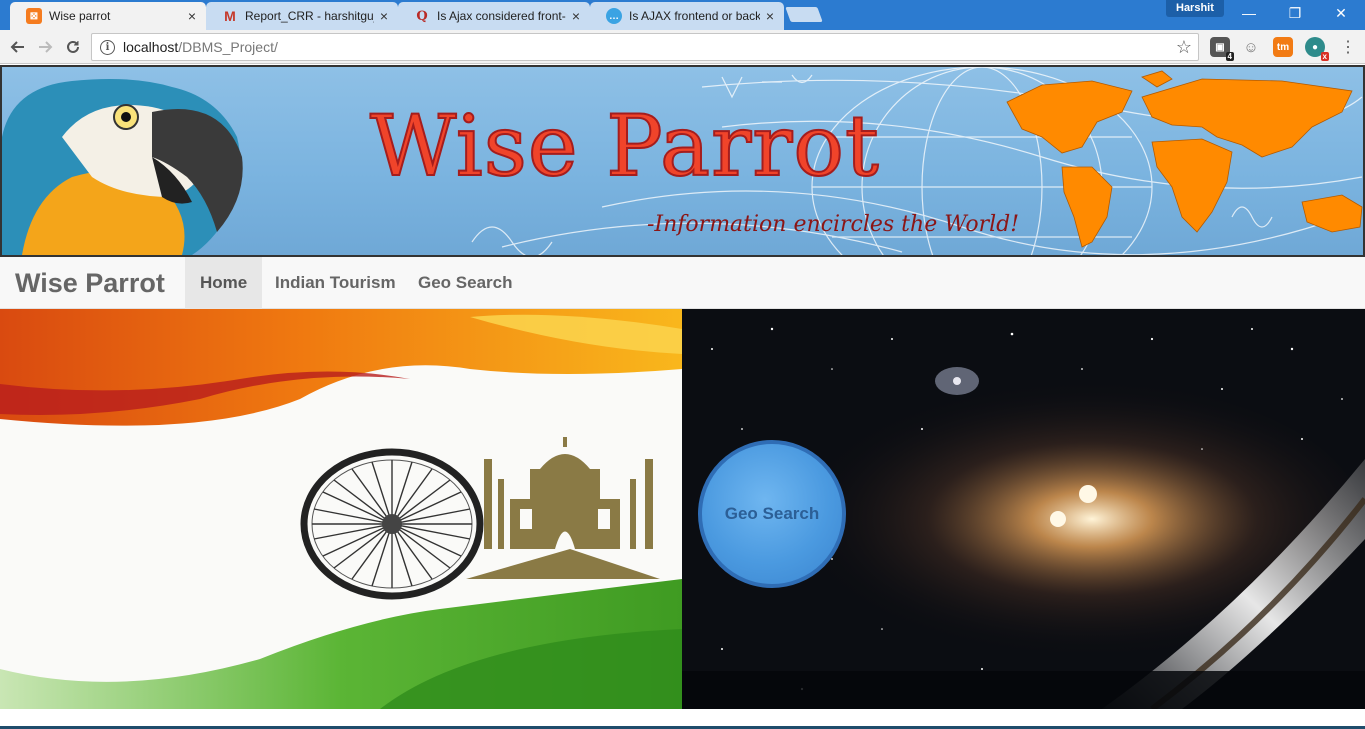 This screenshot has width=1365, height=729. I want to click on tab-title: Is AJAX frontend or back, so click(694, 16).